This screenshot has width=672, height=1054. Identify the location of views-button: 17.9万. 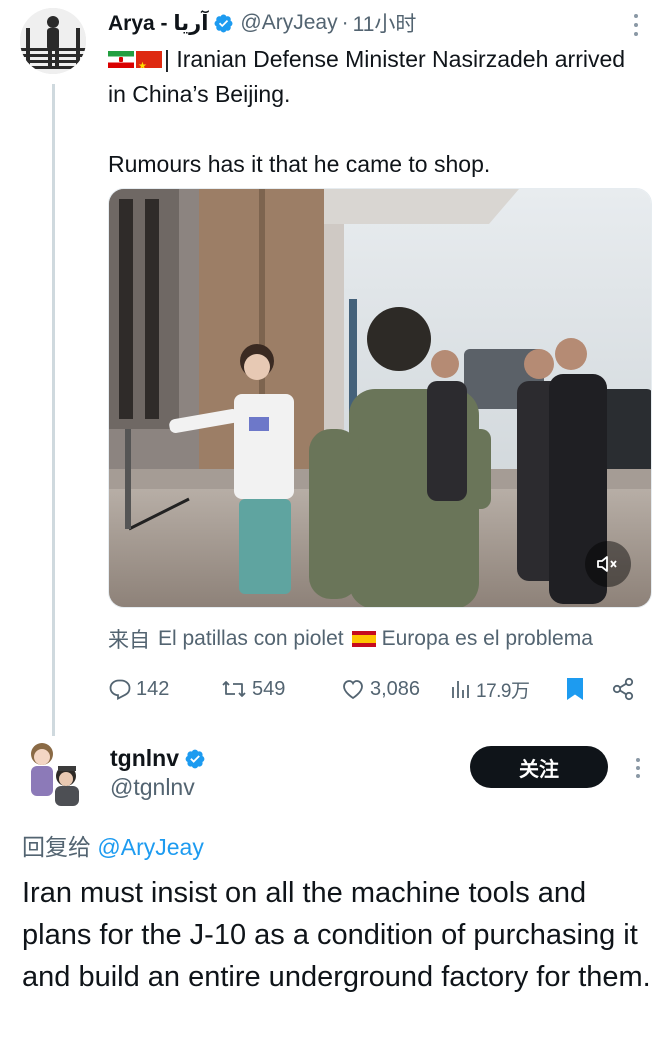
(490, 689).